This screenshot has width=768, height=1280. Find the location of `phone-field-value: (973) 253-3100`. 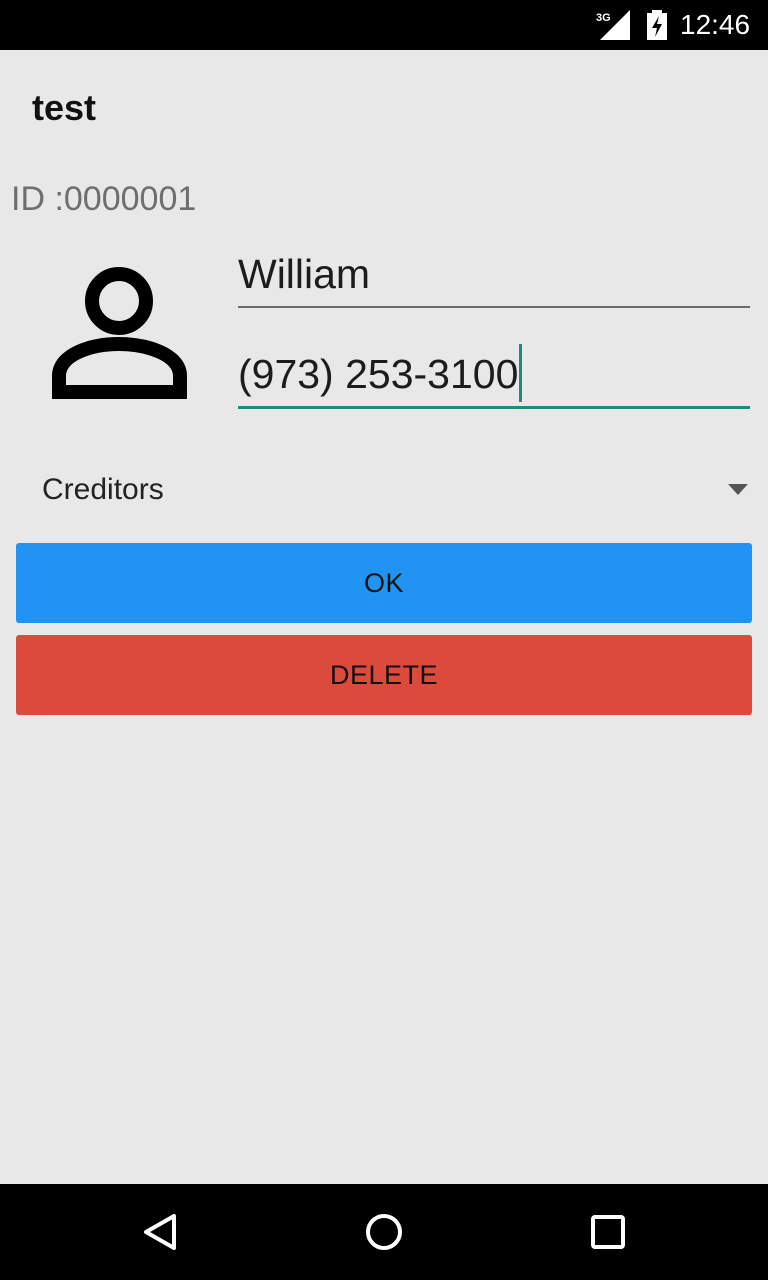

phone-field-value: (973) 253-3100 is located at coordinates (378, 374).